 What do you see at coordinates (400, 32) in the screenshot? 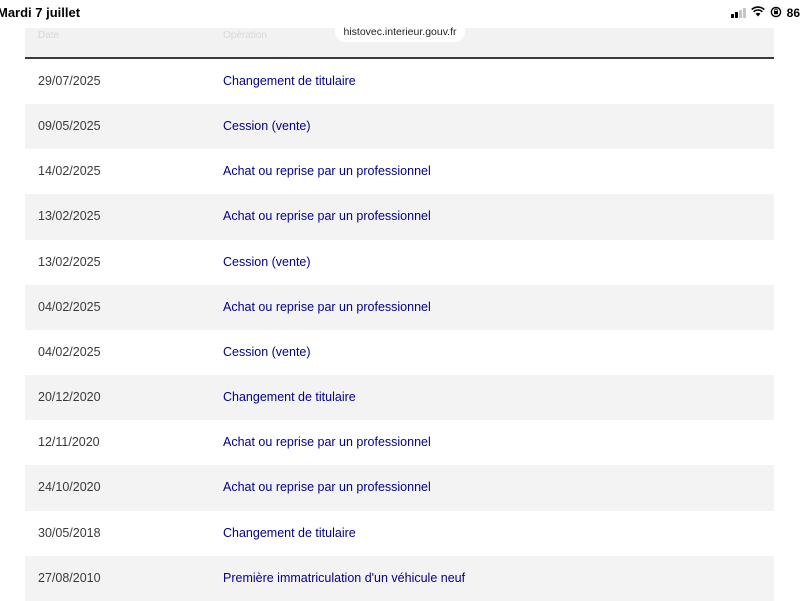
I see `url-bar: histovec.interieur.gouv.fr` at bounding box center [400, 32].